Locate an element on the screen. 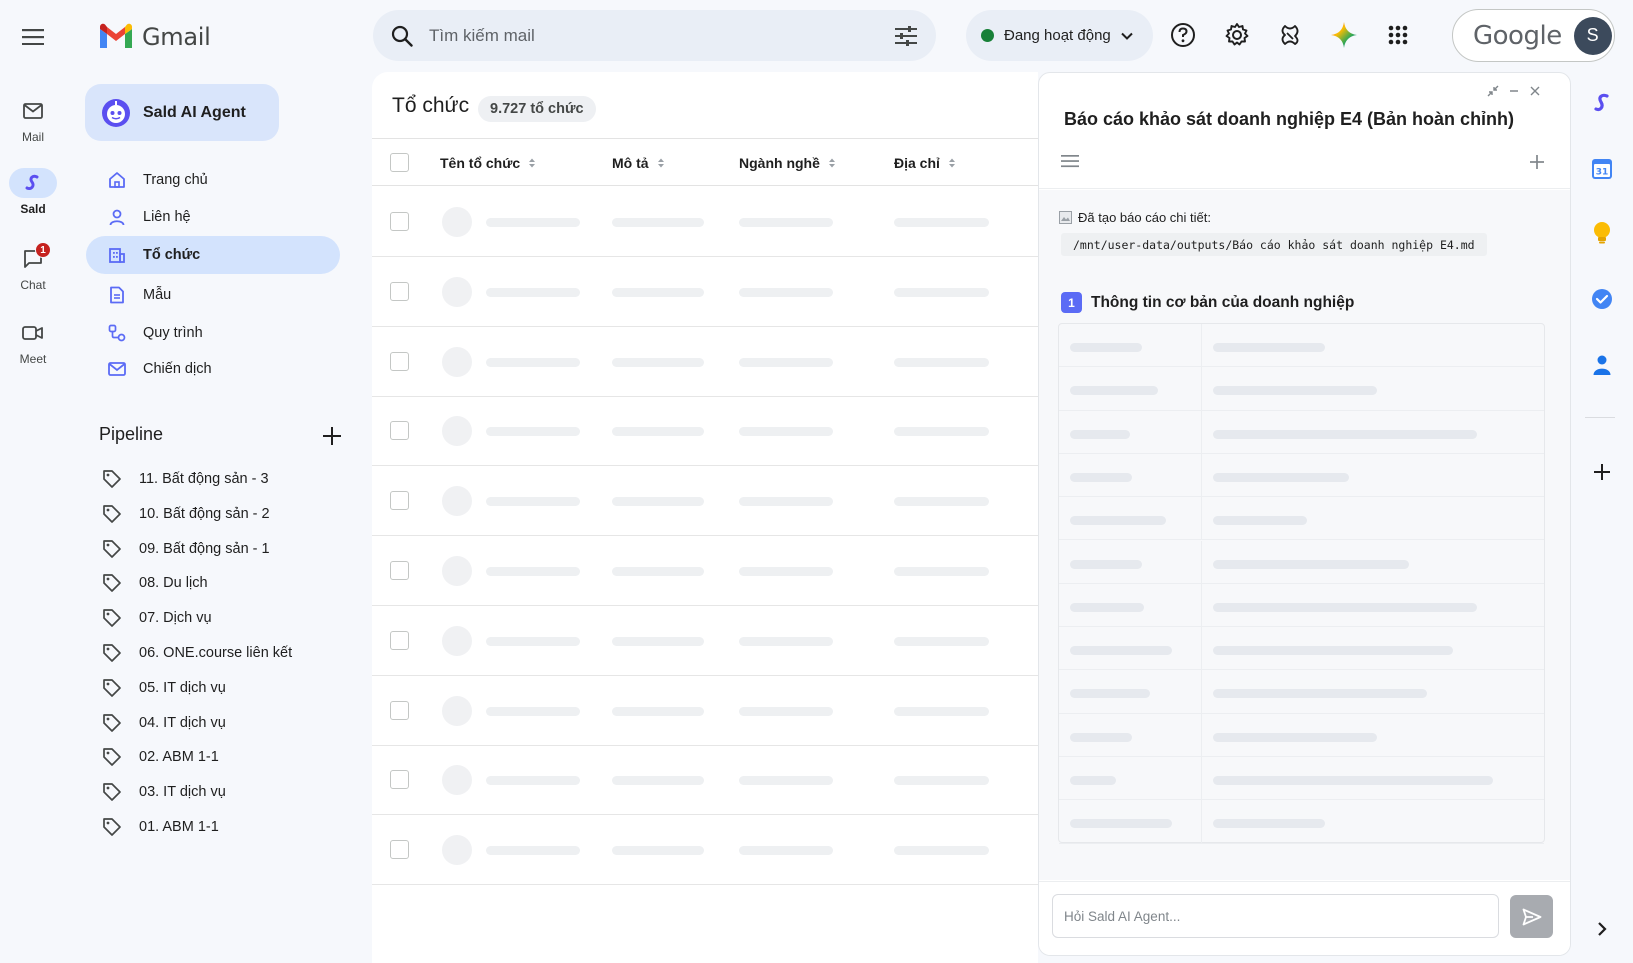 Image resolution: width=1633 pixels, height=963 pixels. apps-button is located at coordinates (1398, 35).